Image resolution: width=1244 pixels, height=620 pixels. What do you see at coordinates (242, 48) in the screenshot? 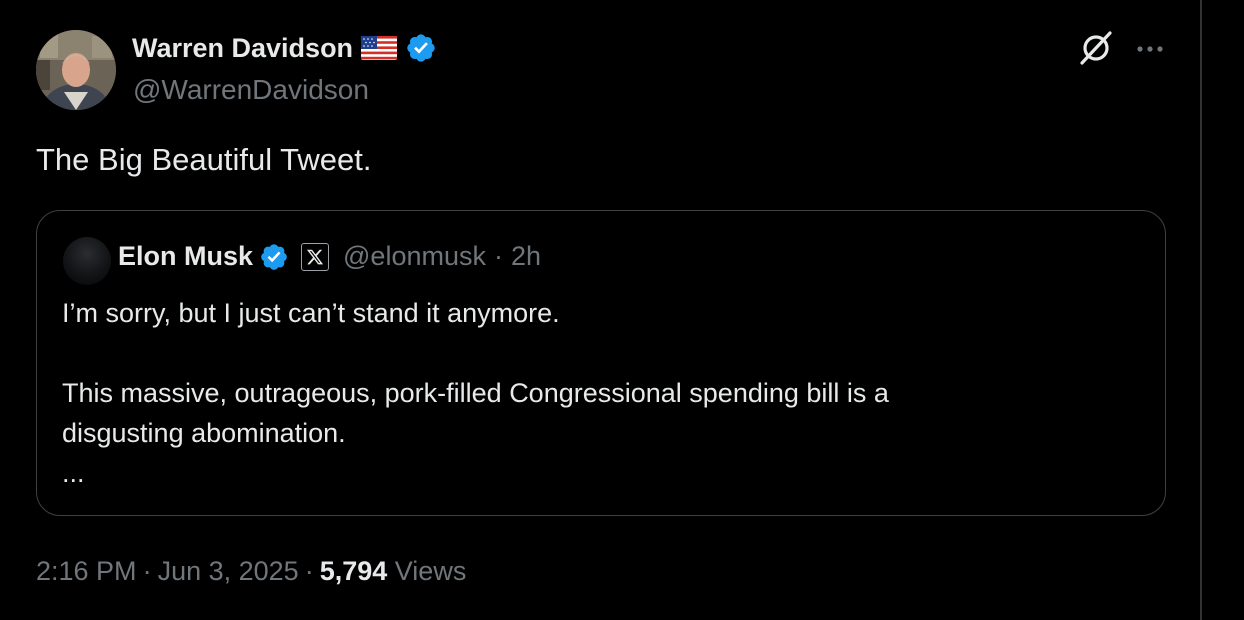
I see `author-name: Warren Davidson` at bounding box center [242, 48].